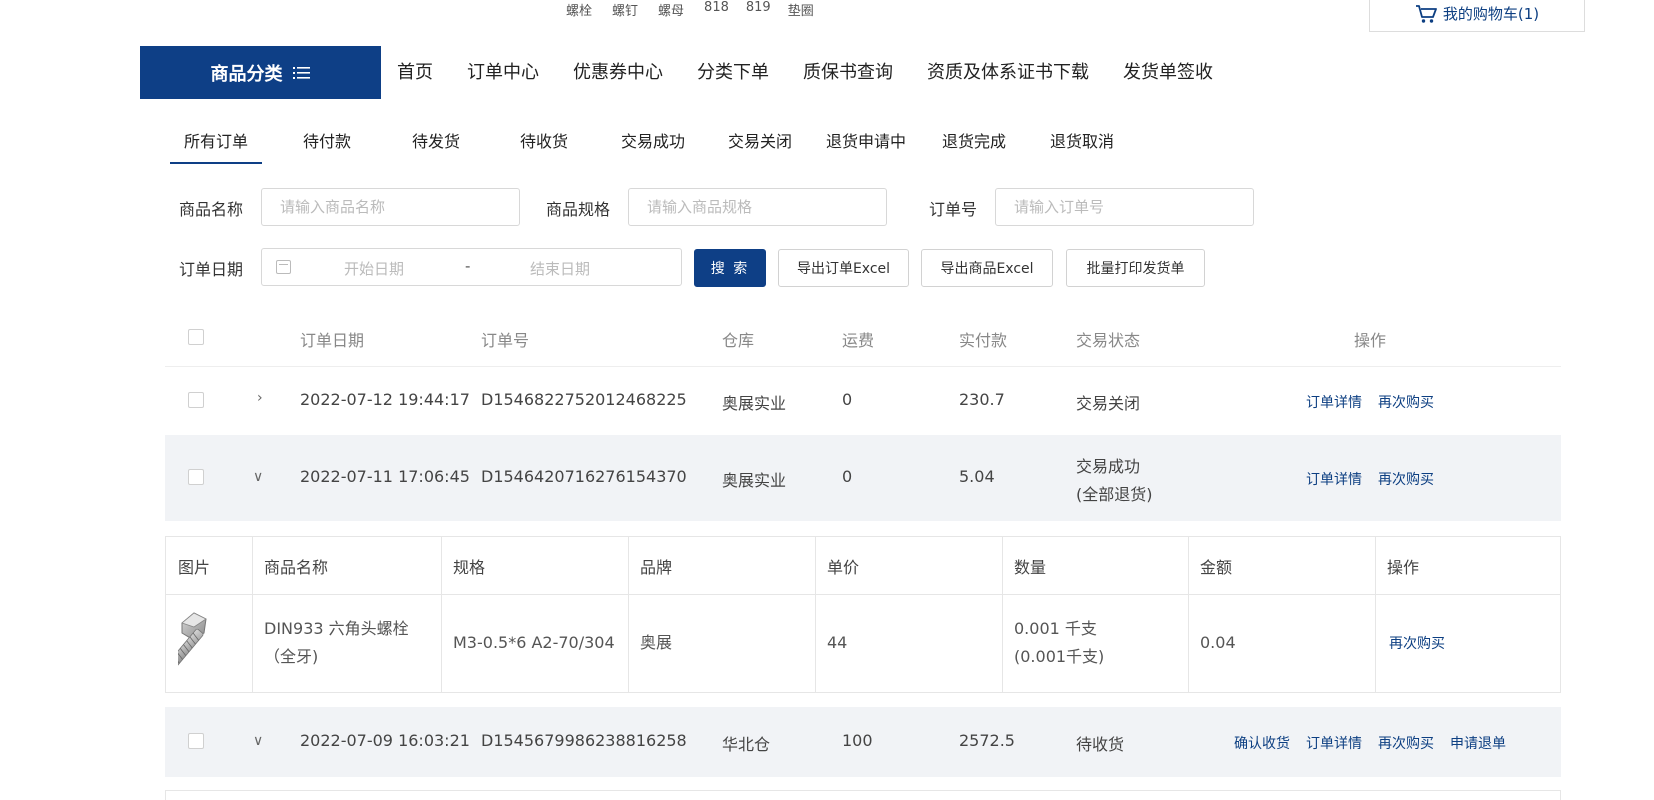  I want to click on detail-header-spec: 规格, so click(469, 567).